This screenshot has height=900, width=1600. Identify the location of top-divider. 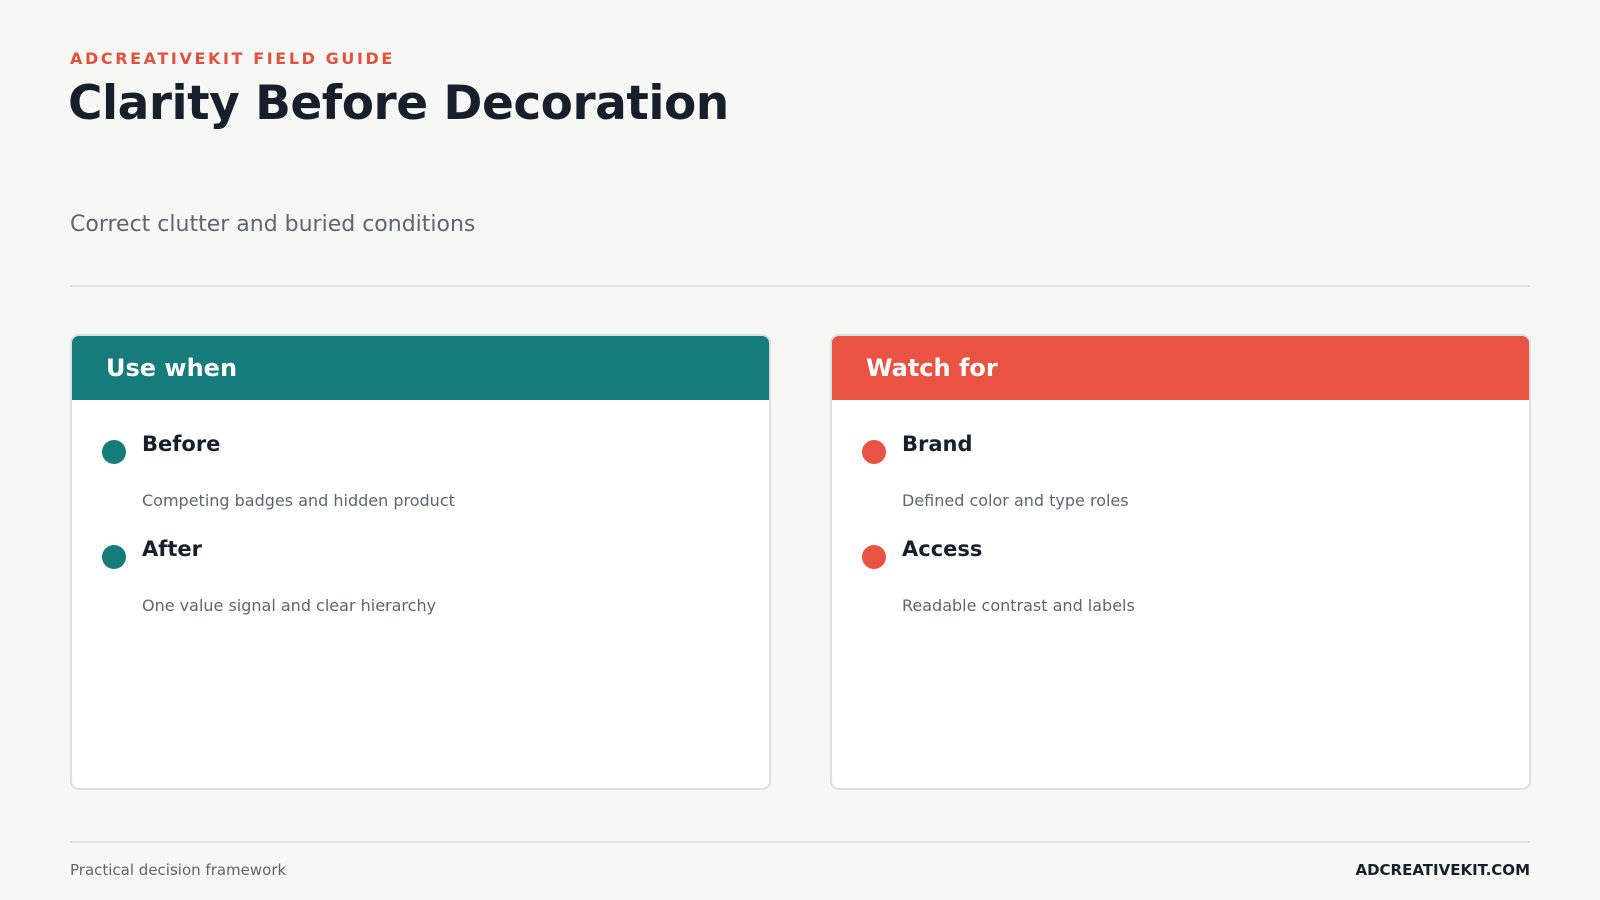
(800, 286).